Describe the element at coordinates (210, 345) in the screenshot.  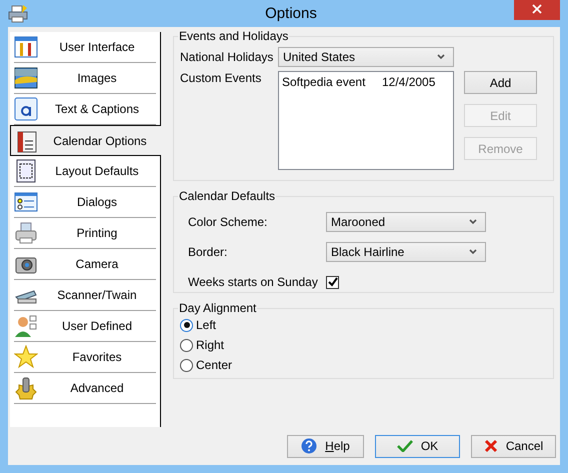
I see `radio-label: Right` at that location.